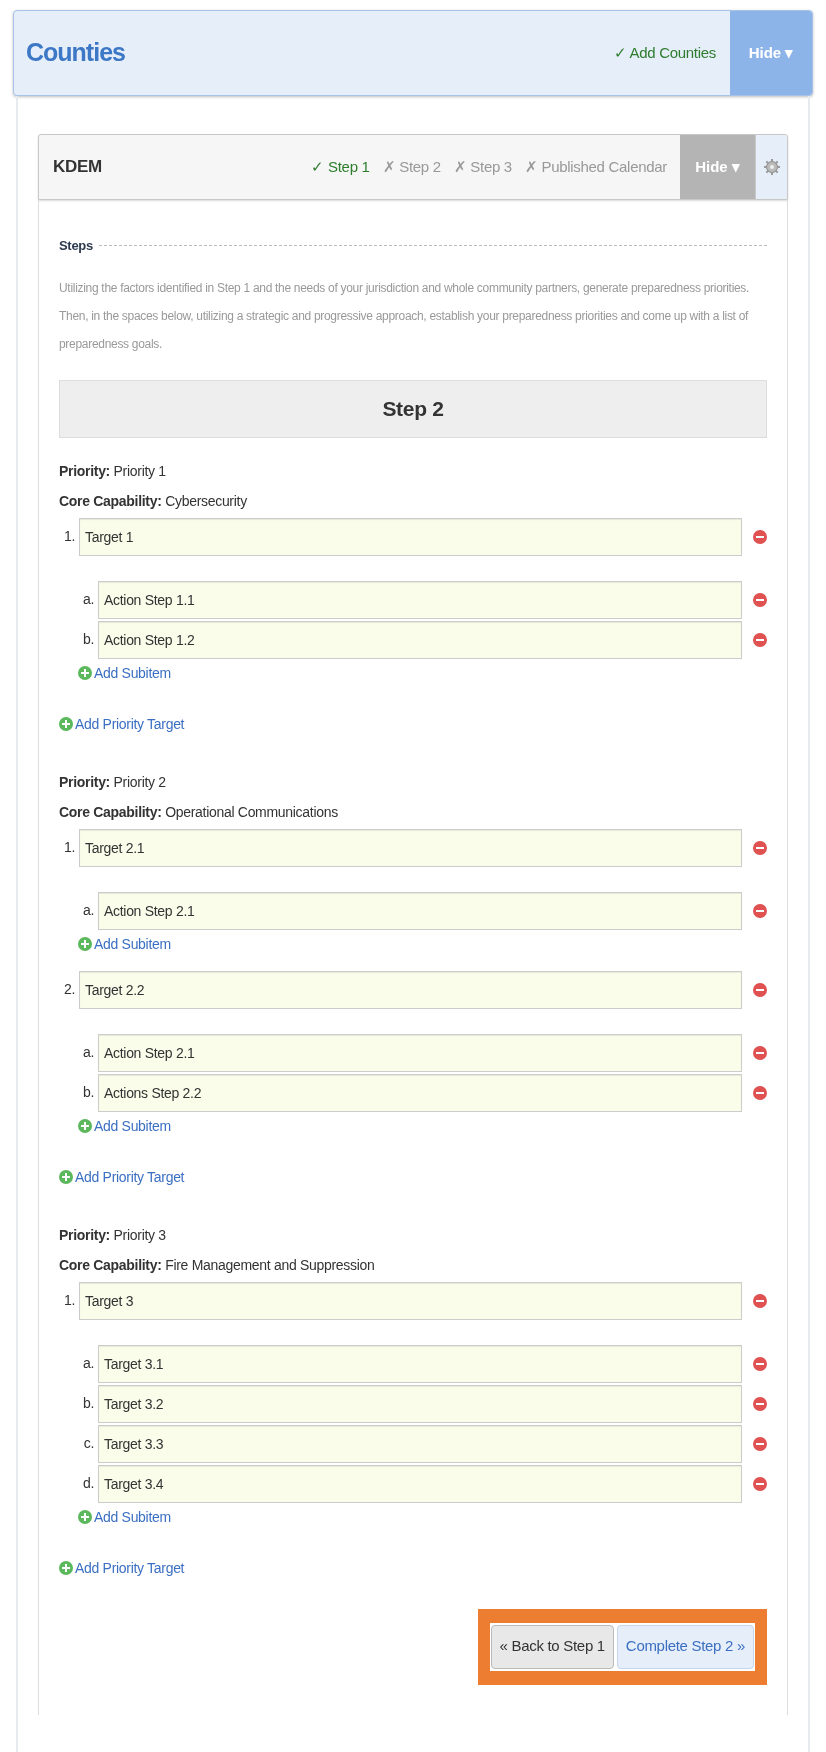 The height and width of the screenshot is (1752, 826). I want to click on input-field: Action Step 1.1, so click(420, 599).